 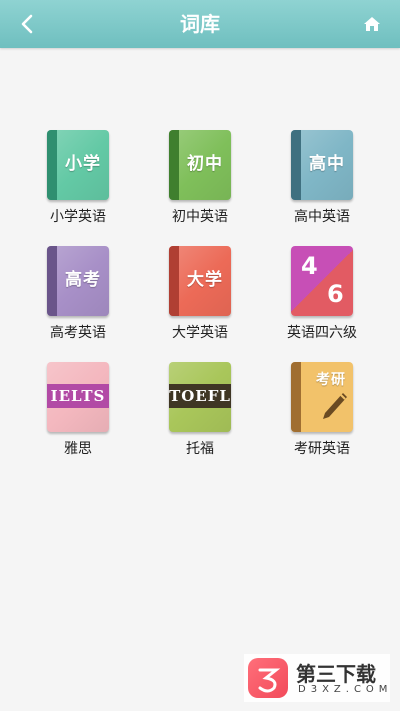 I want to click on book-item-toefl: TOEFL 托福, so click(x=200, y=412).